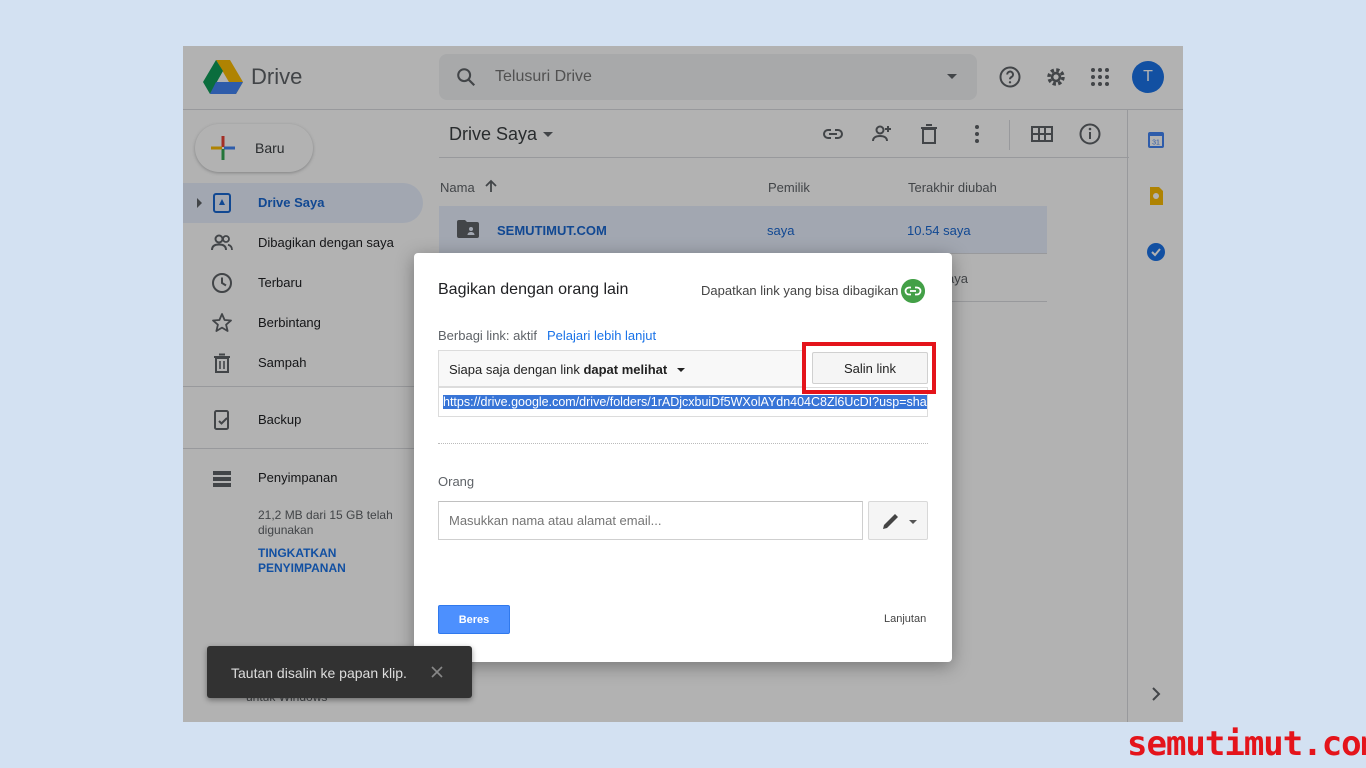 Image resolution: width=1366 pixels, height=768 pixels. Describe the element at coordinates (558, 369) in the screenshot. I see `permission-text: Siapa saja dengan link dapat melihat` at that location.